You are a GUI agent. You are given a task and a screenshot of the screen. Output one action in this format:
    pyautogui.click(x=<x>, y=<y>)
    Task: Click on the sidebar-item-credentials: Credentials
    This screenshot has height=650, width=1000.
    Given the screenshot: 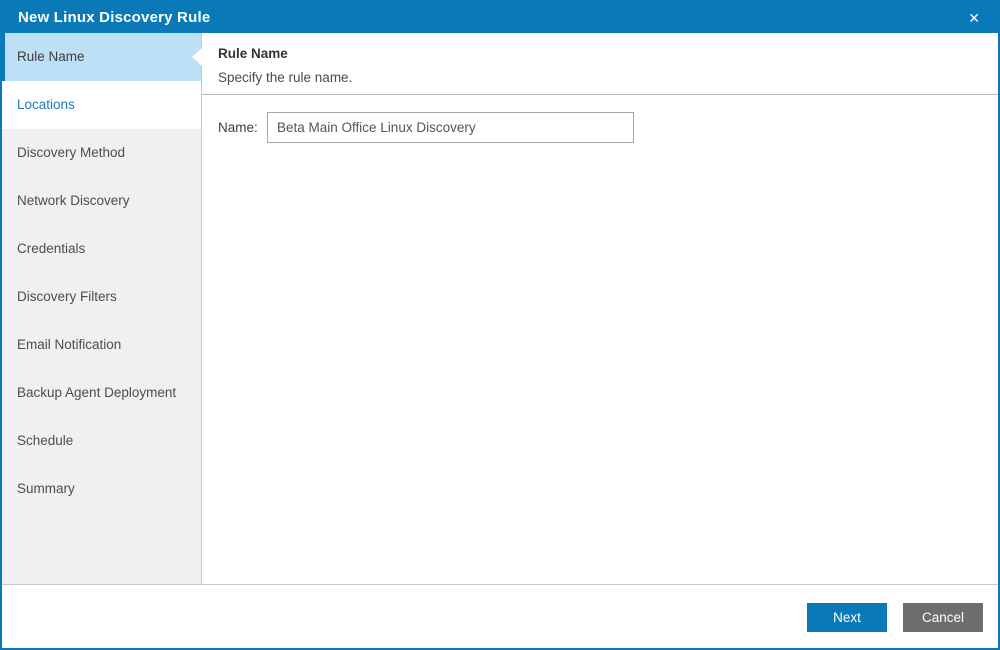 What is the action you would take?
    pyautogui.click(x=101, y=249)
    